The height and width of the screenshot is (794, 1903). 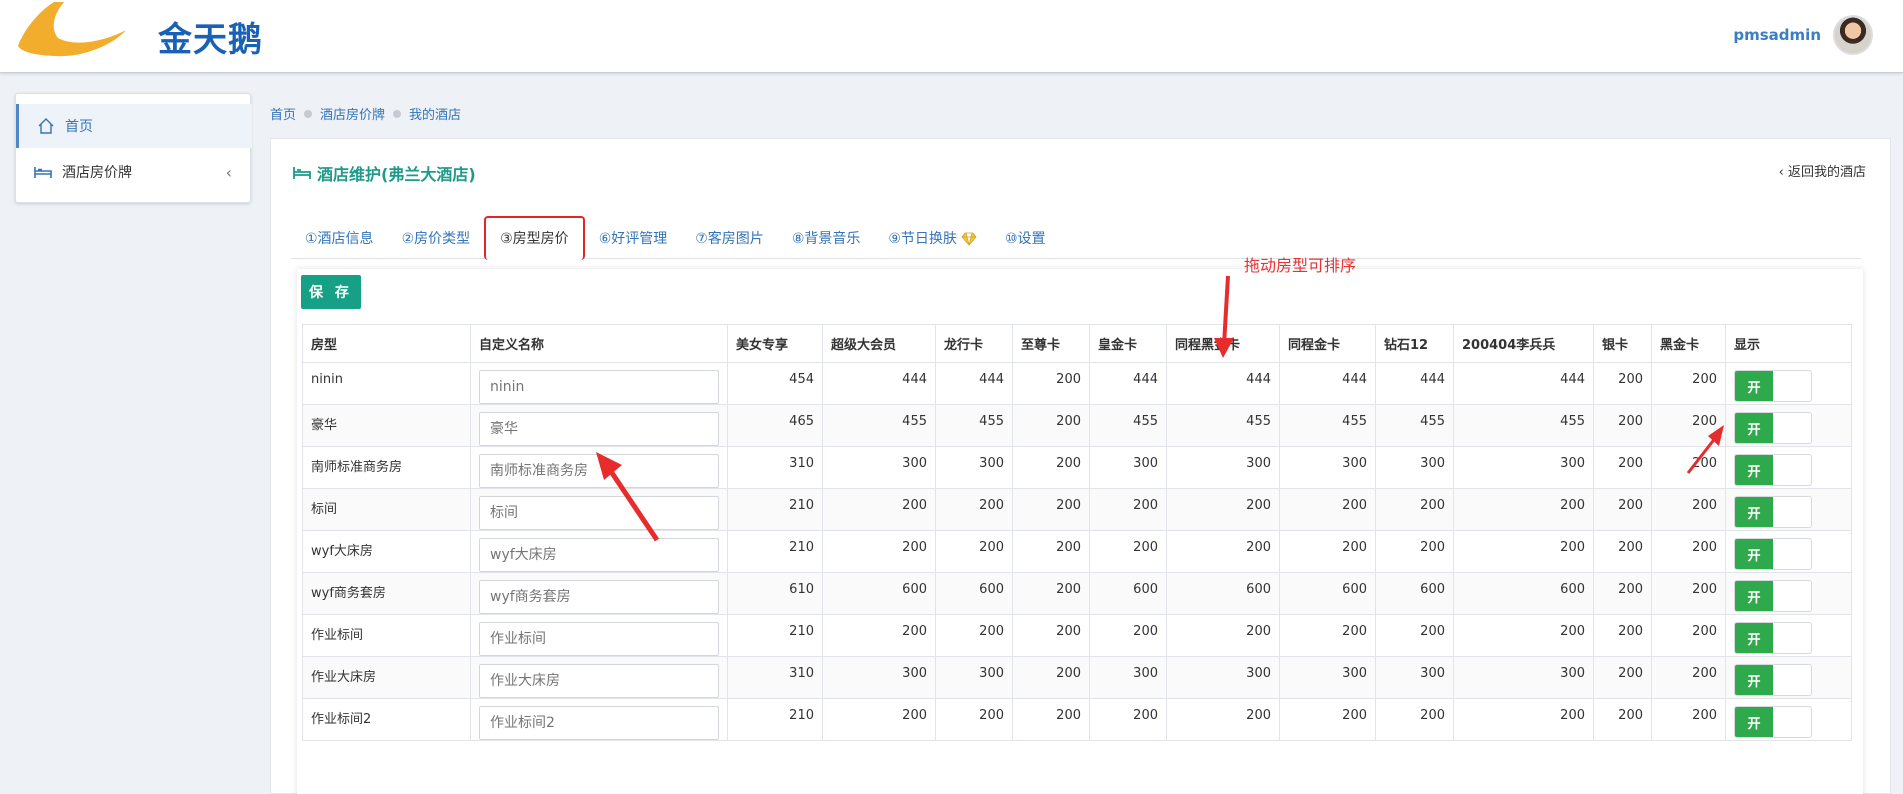 I want to click on back-link: ‹ 返回我的酒店, so click(x=1822, y=170).